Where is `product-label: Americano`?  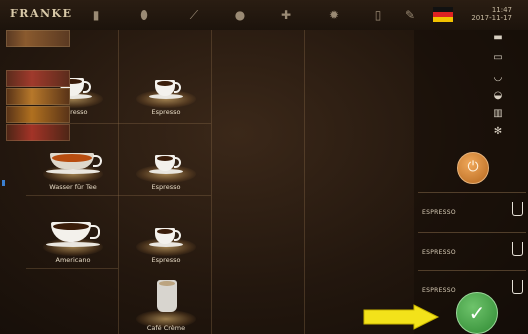
product-label: Americano is located at coordinates (73, 260).